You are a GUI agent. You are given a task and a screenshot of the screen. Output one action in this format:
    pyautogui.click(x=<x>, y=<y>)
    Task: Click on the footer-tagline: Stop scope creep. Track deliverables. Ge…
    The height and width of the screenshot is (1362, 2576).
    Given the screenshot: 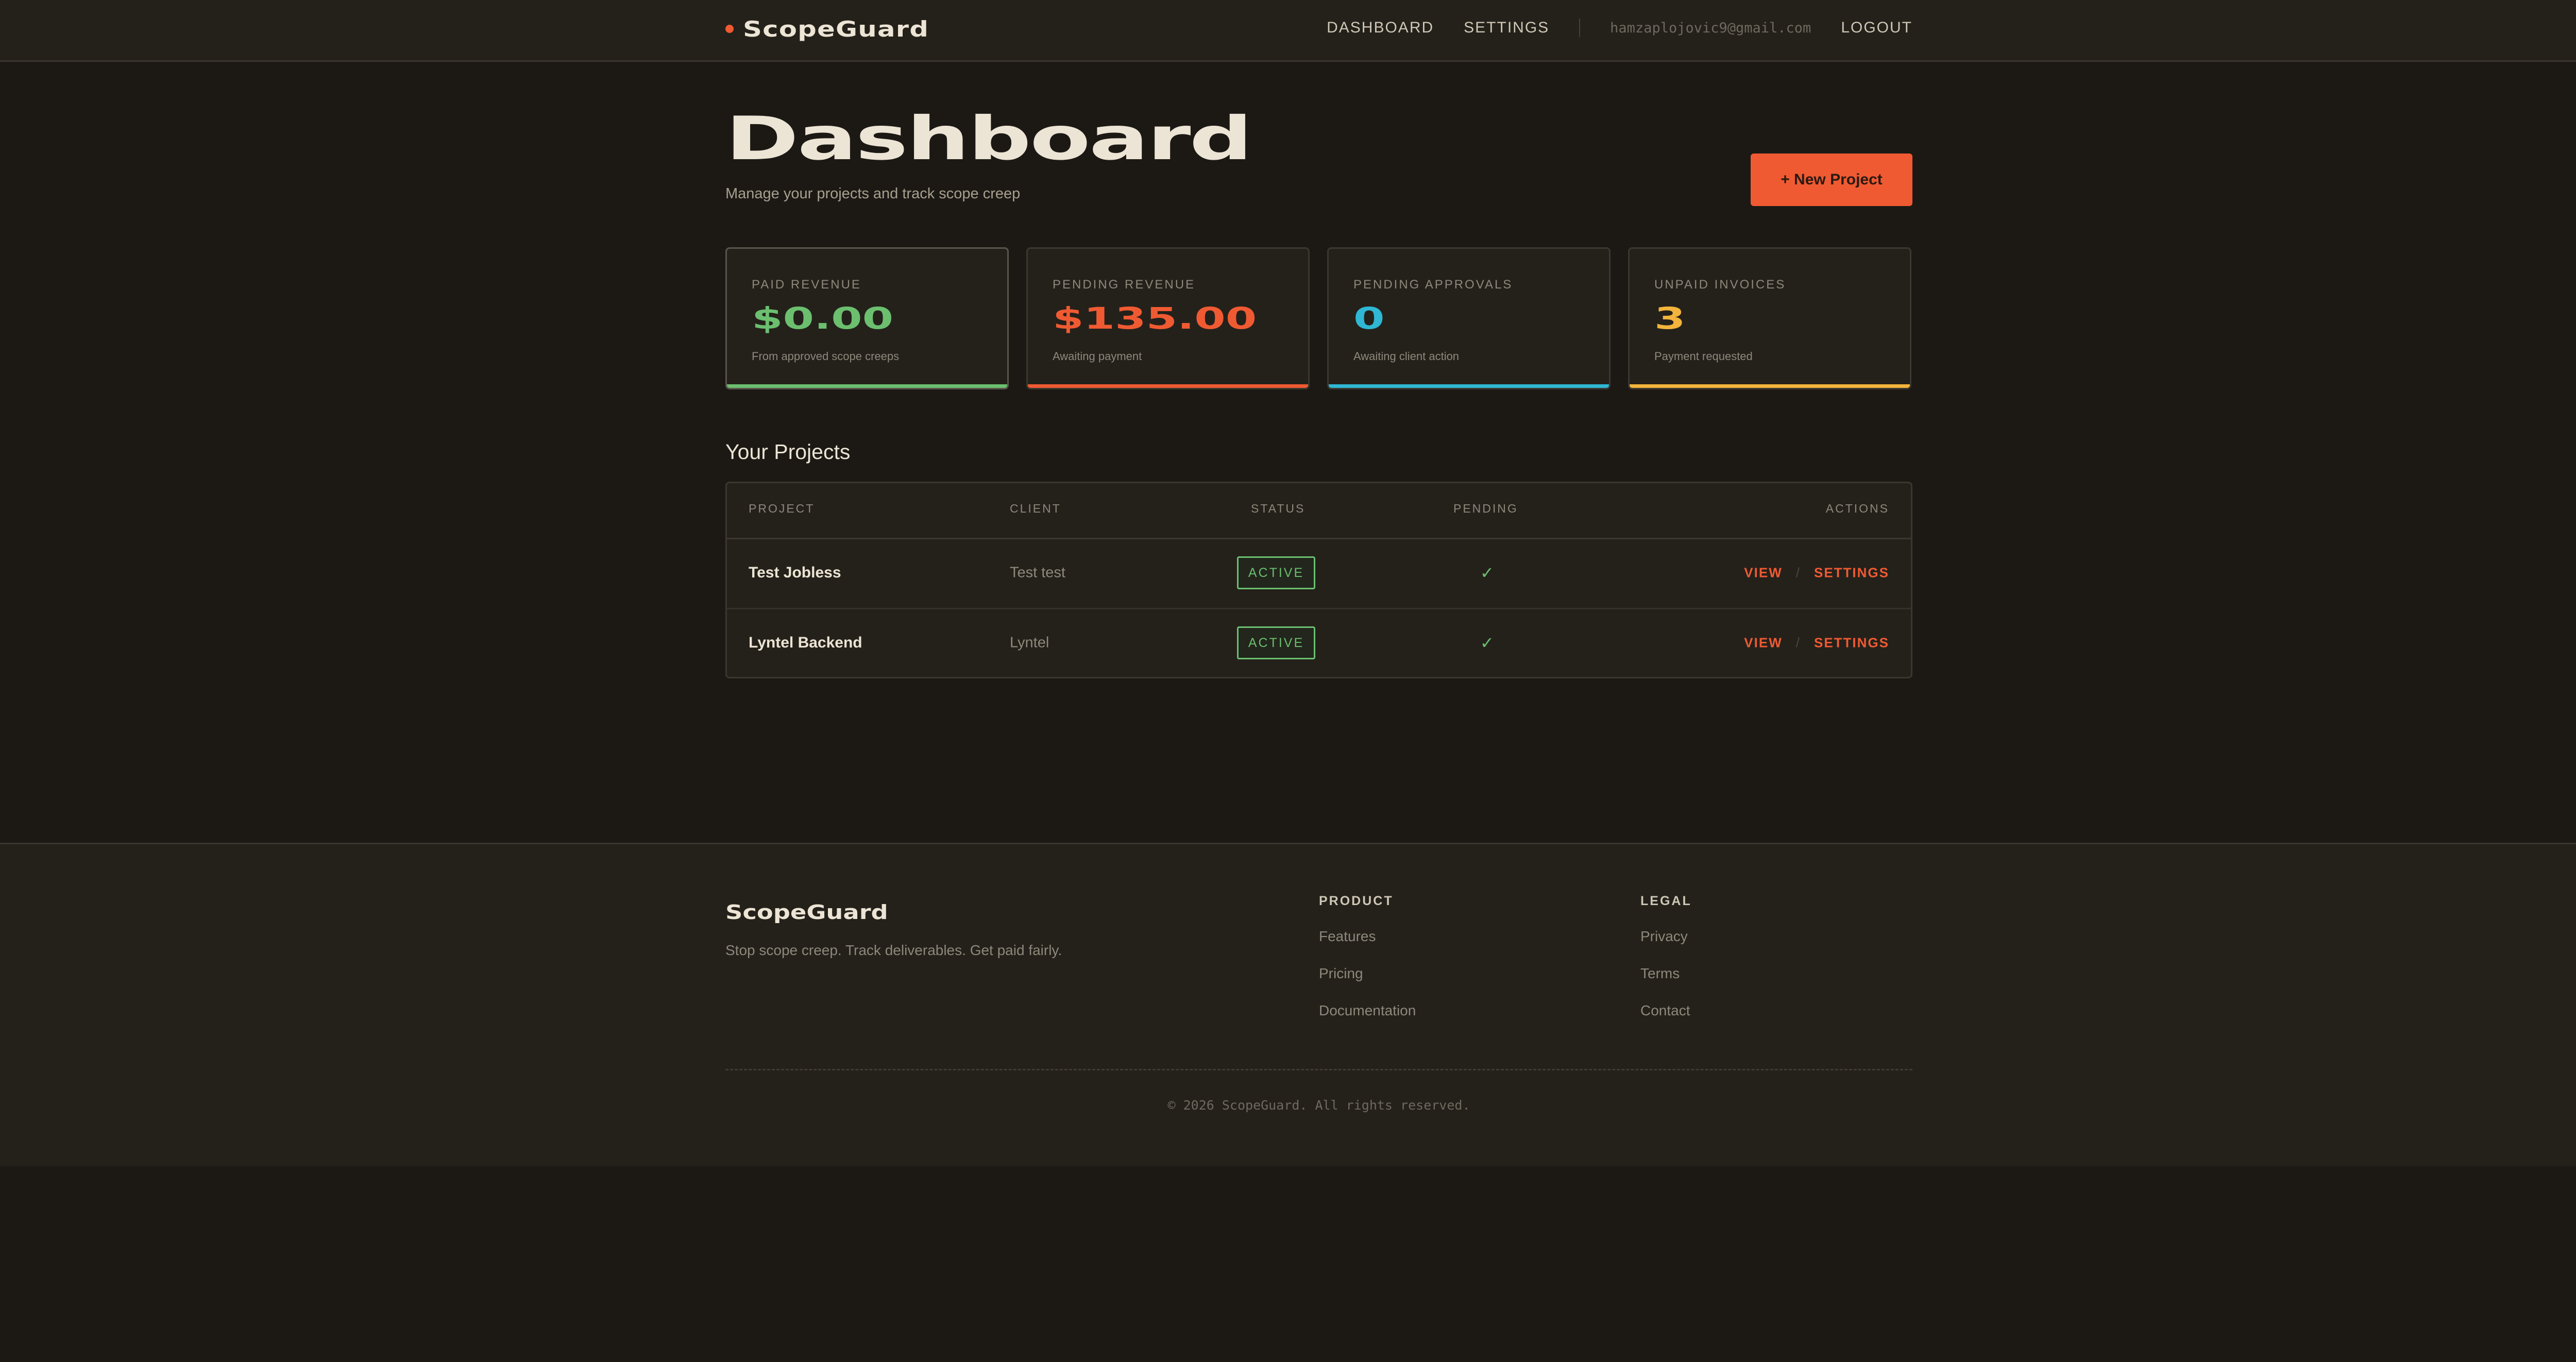 What is the action you would take?
    pyautogui.click(x=894, y=950)
    